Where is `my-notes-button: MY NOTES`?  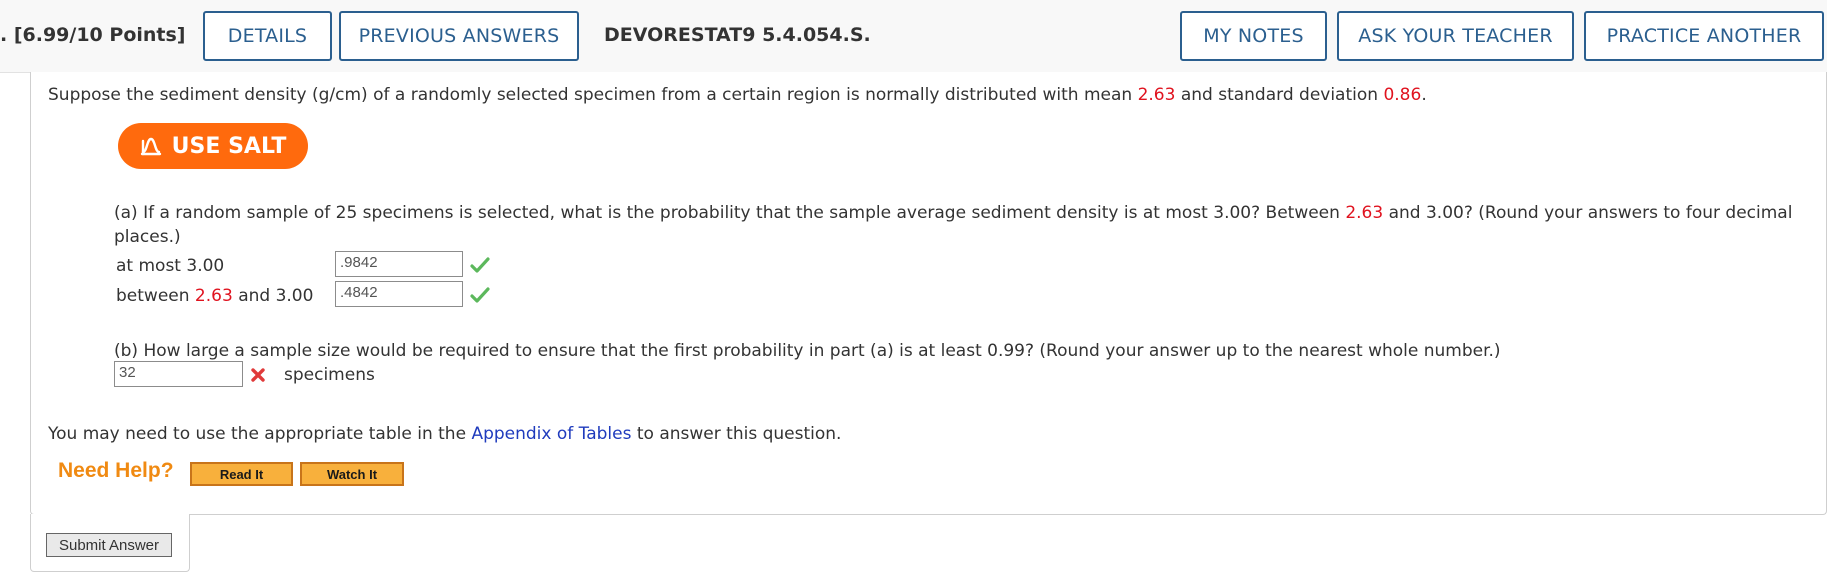
my-notes-button: MY NOTES is located at coordinates (1253, 36).